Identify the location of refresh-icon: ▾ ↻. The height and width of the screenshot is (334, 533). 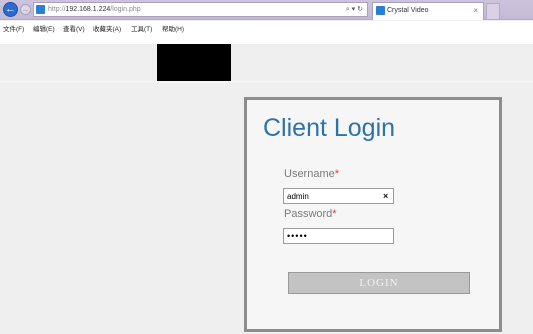
(357, 9).